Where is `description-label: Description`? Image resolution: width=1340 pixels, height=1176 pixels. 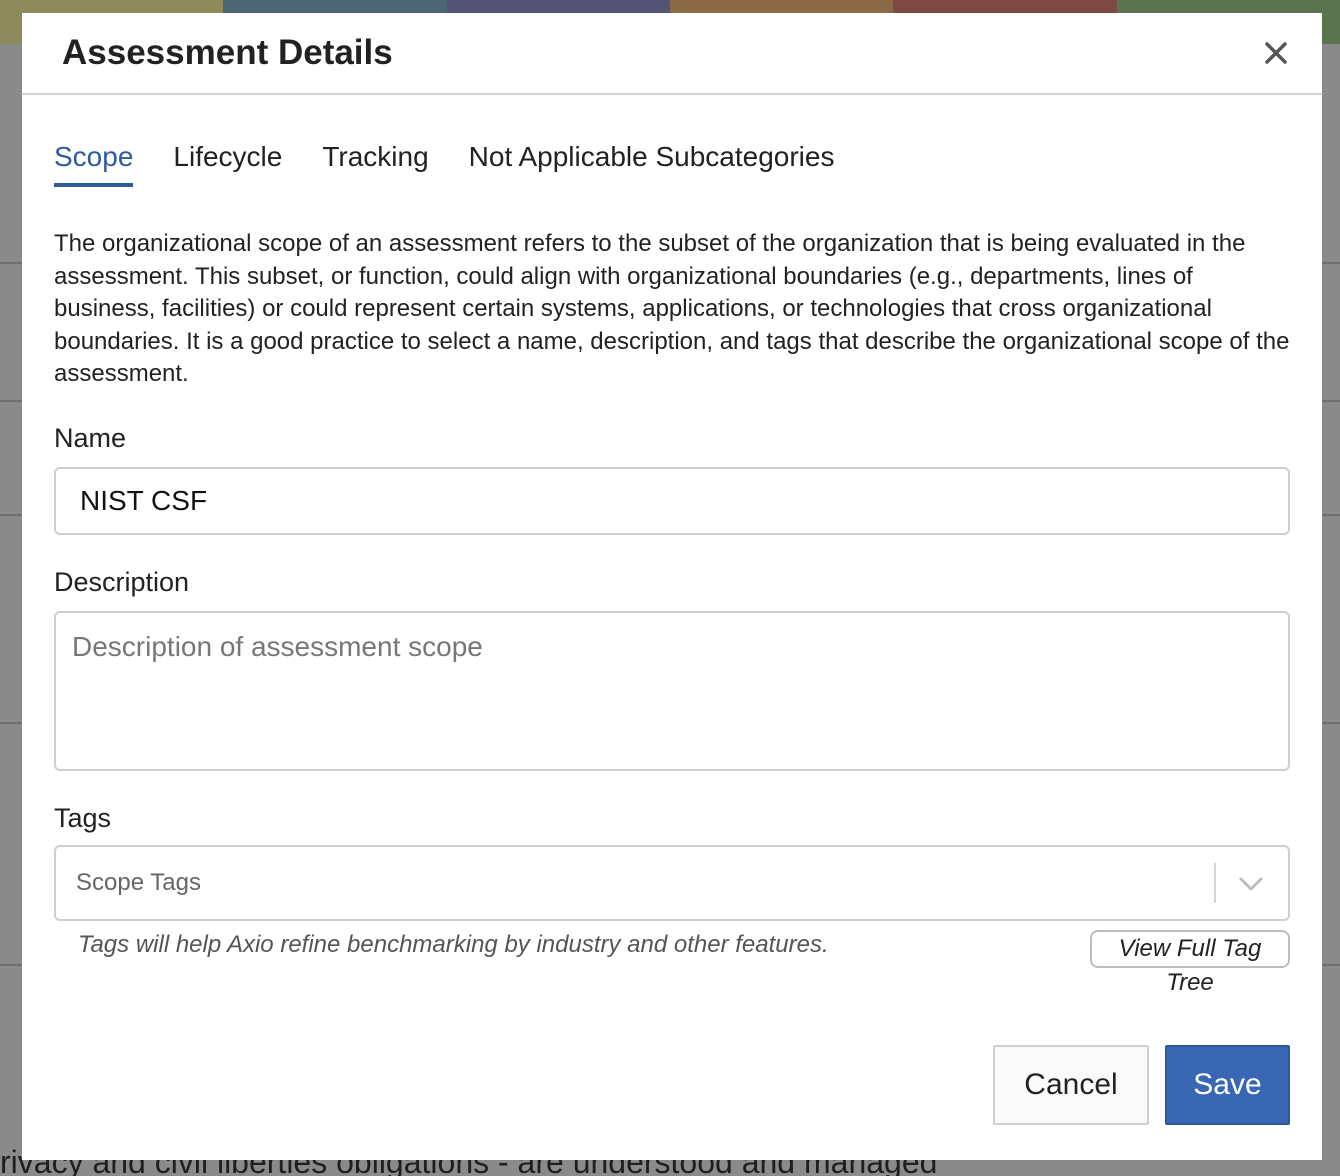 description-label: Description is located at coordinates (122, 582).